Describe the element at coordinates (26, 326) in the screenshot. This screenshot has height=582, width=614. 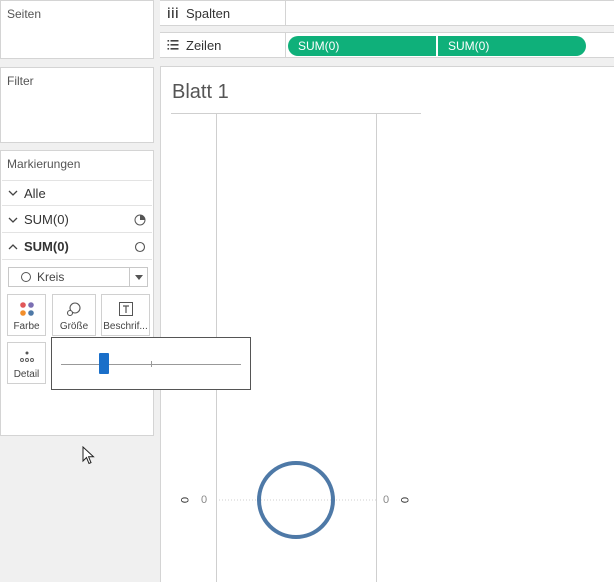
I see `card-label: Farbe` at that location.